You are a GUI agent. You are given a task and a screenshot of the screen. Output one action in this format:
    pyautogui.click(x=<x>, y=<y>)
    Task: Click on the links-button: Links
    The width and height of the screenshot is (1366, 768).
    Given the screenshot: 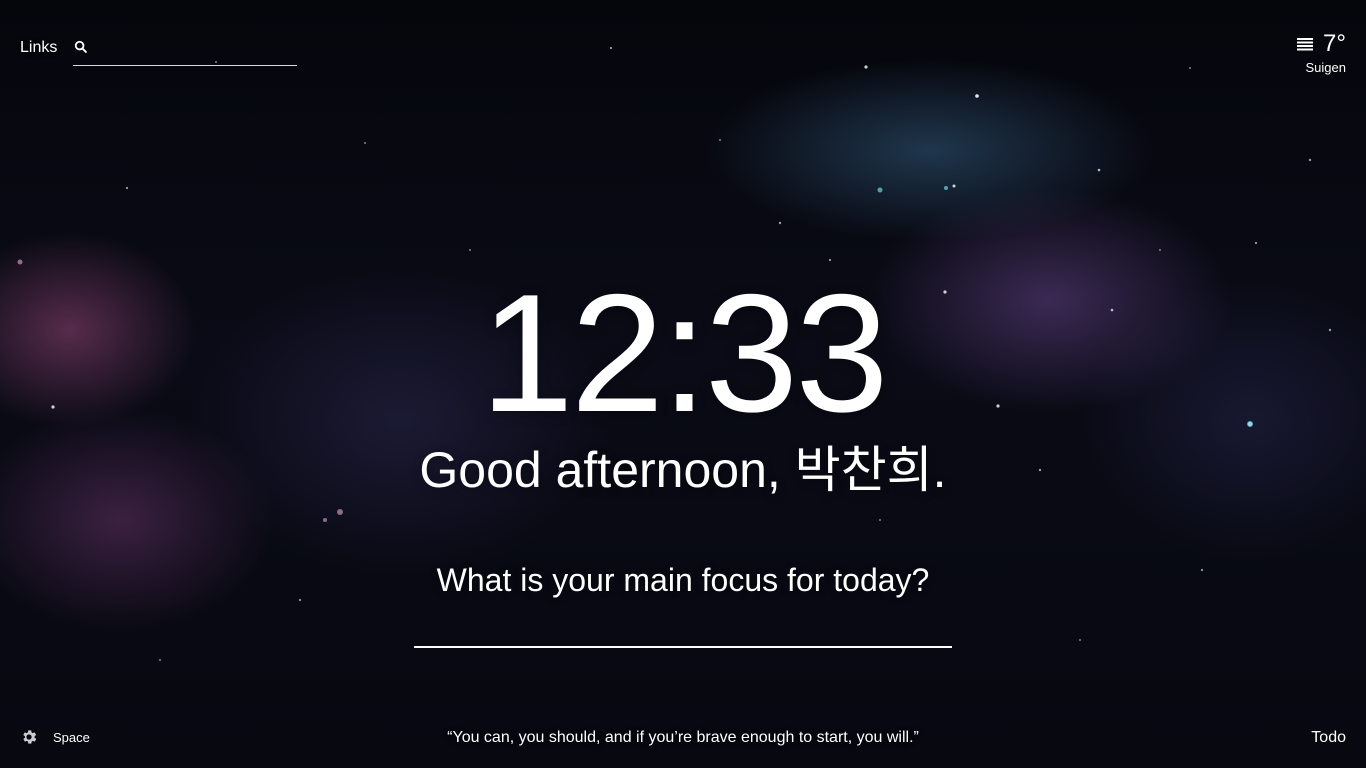 What is the action you would take?
    pyautogui.click(x=38, y=48)
    